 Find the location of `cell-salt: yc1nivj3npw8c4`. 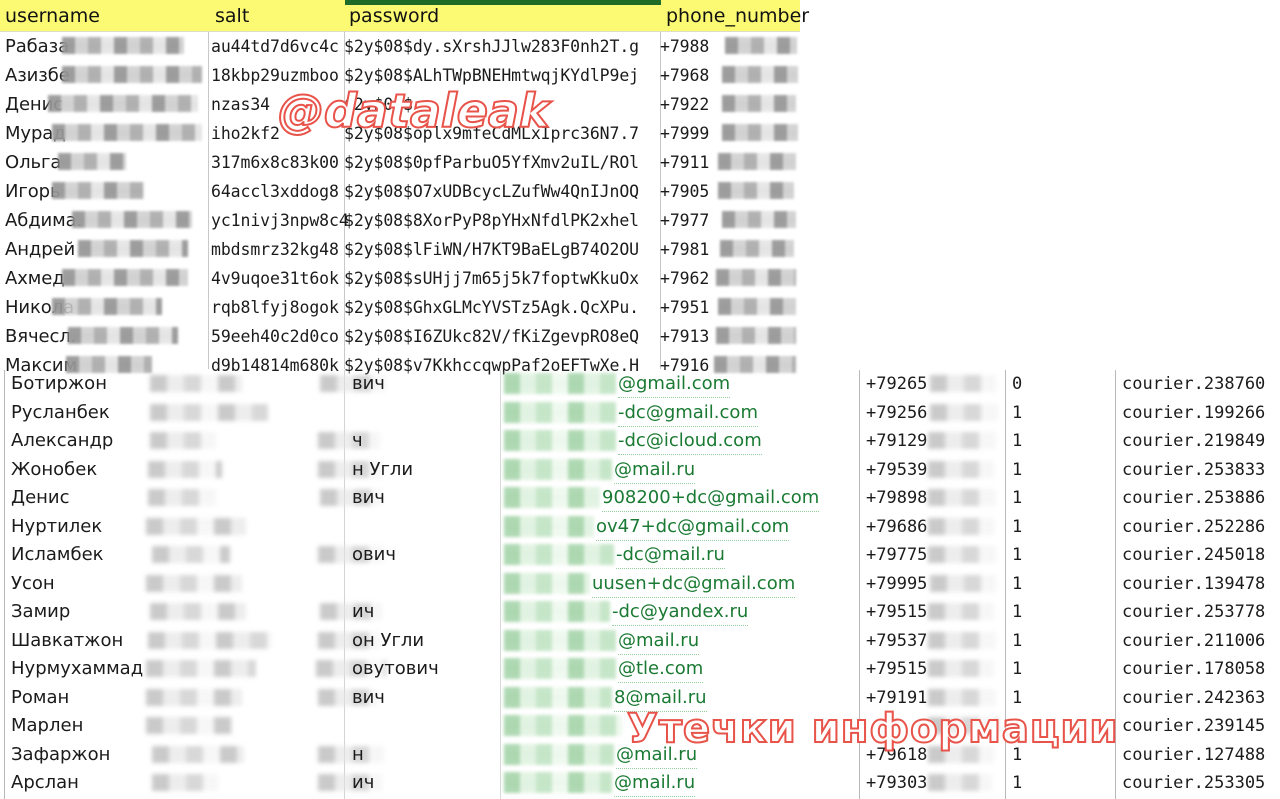

cell-salt: yc1nivj3npw8c4 is located at coordinates (280, 220).